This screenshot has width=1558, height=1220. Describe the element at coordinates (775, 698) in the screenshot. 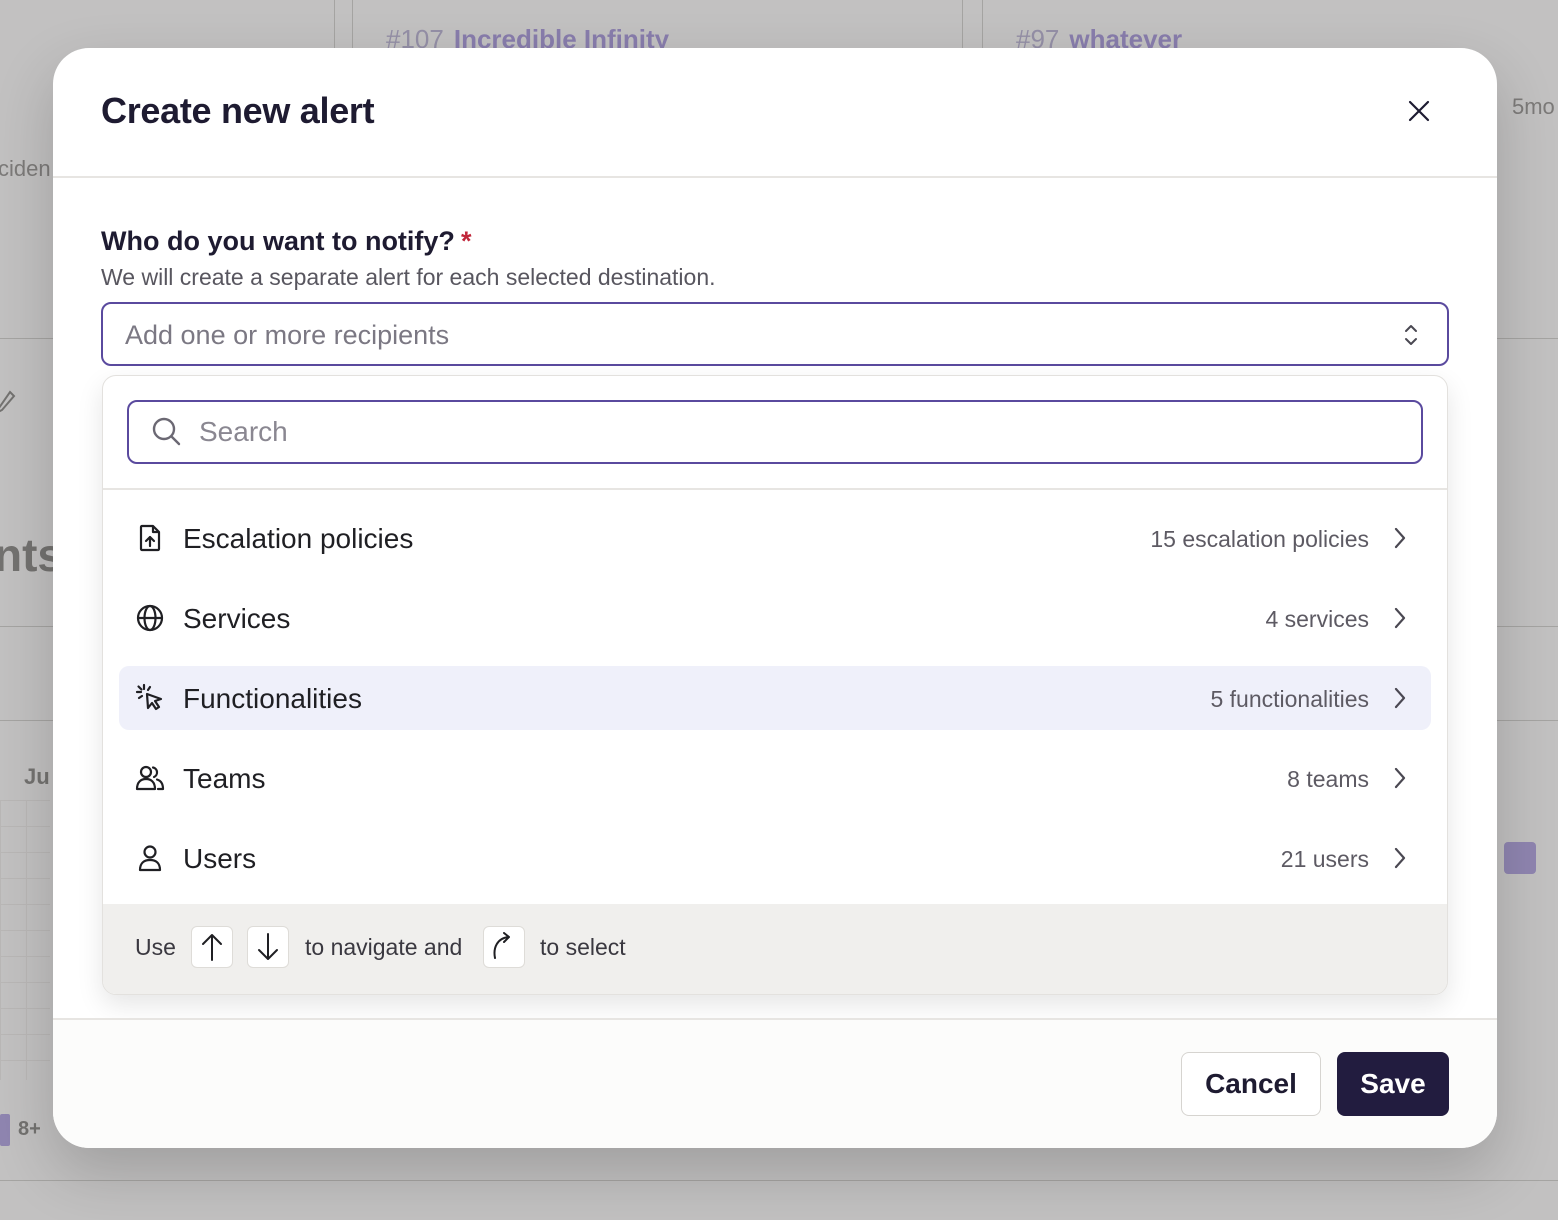

I see `option-functionalities: Functionalities 5 functionalities` at that location.